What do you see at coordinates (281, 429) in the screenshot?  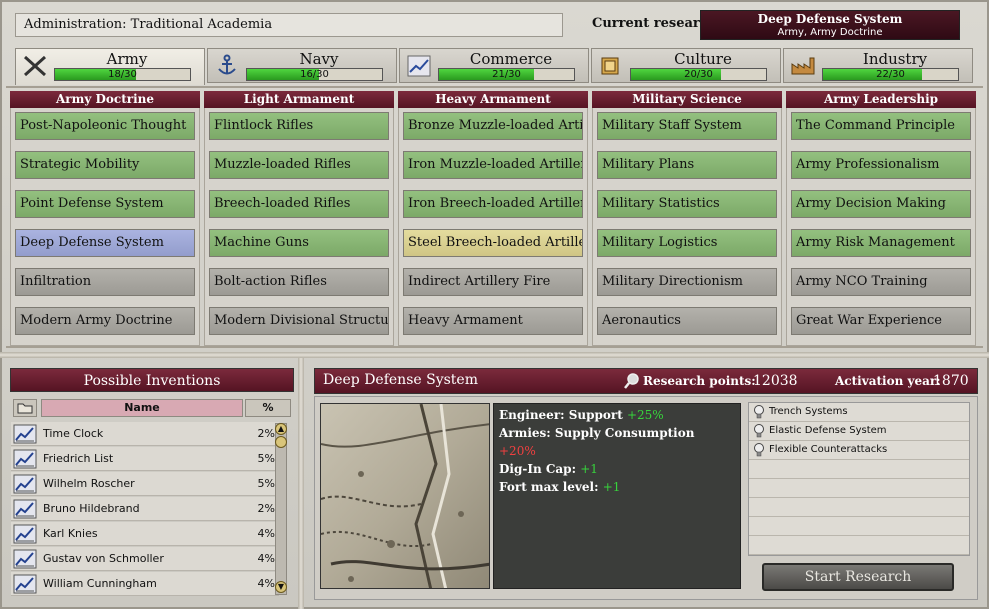 I see `scroll-up-button: ▲` at bounding box center [281, 429].